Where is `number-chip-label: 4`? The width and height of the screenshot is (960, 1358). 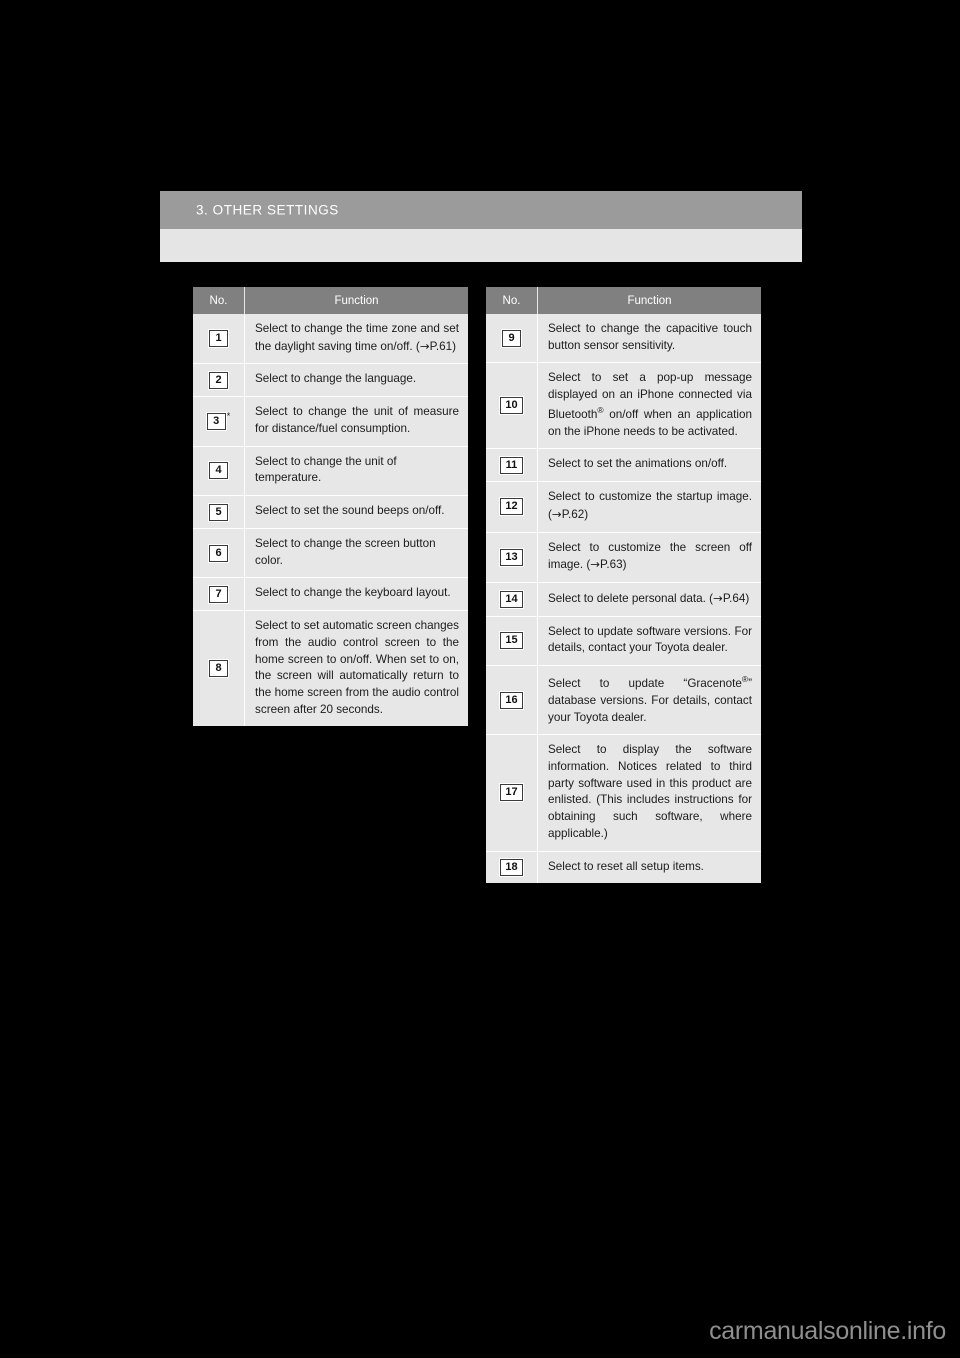 number-chip-label: 4 is located at coordinates (218, 471).